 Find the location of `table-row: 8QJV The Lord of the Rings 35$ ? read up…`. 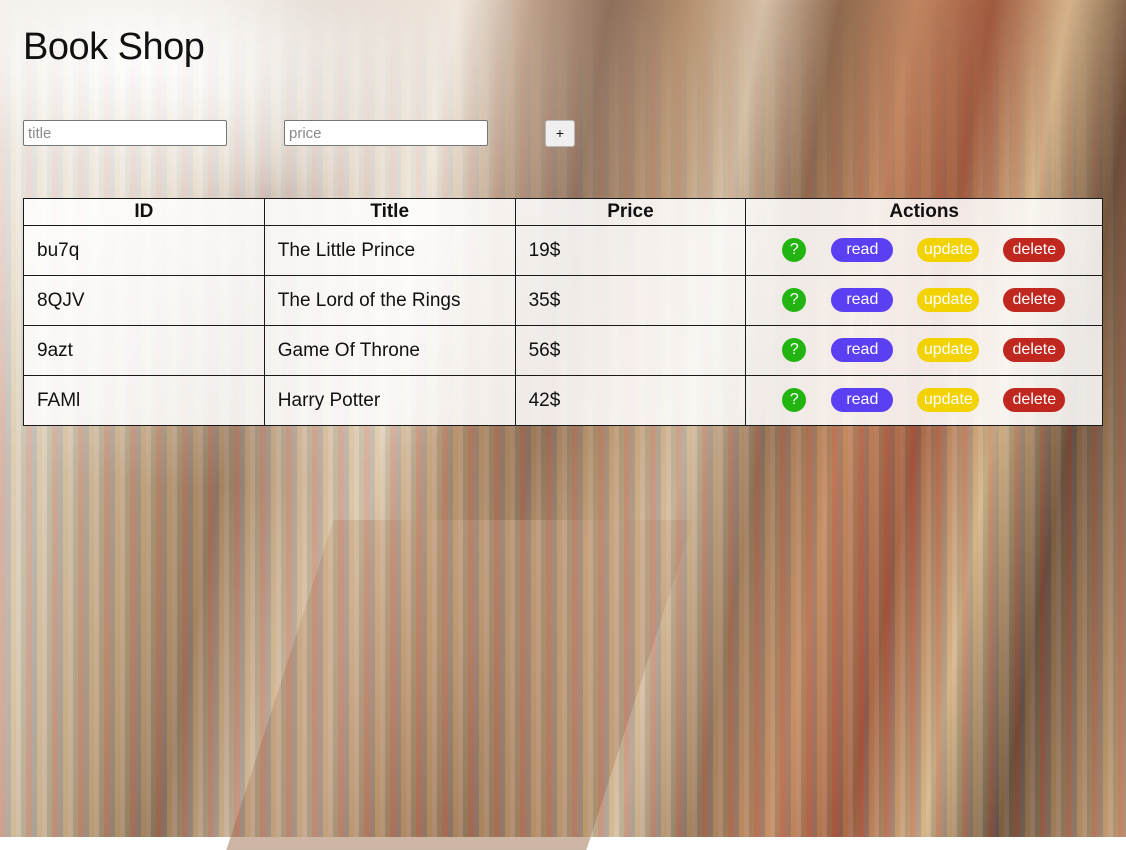

table-row: 8QJV The Lord of the Rings 35$ ? read up… is located at coordinates (563, 300).